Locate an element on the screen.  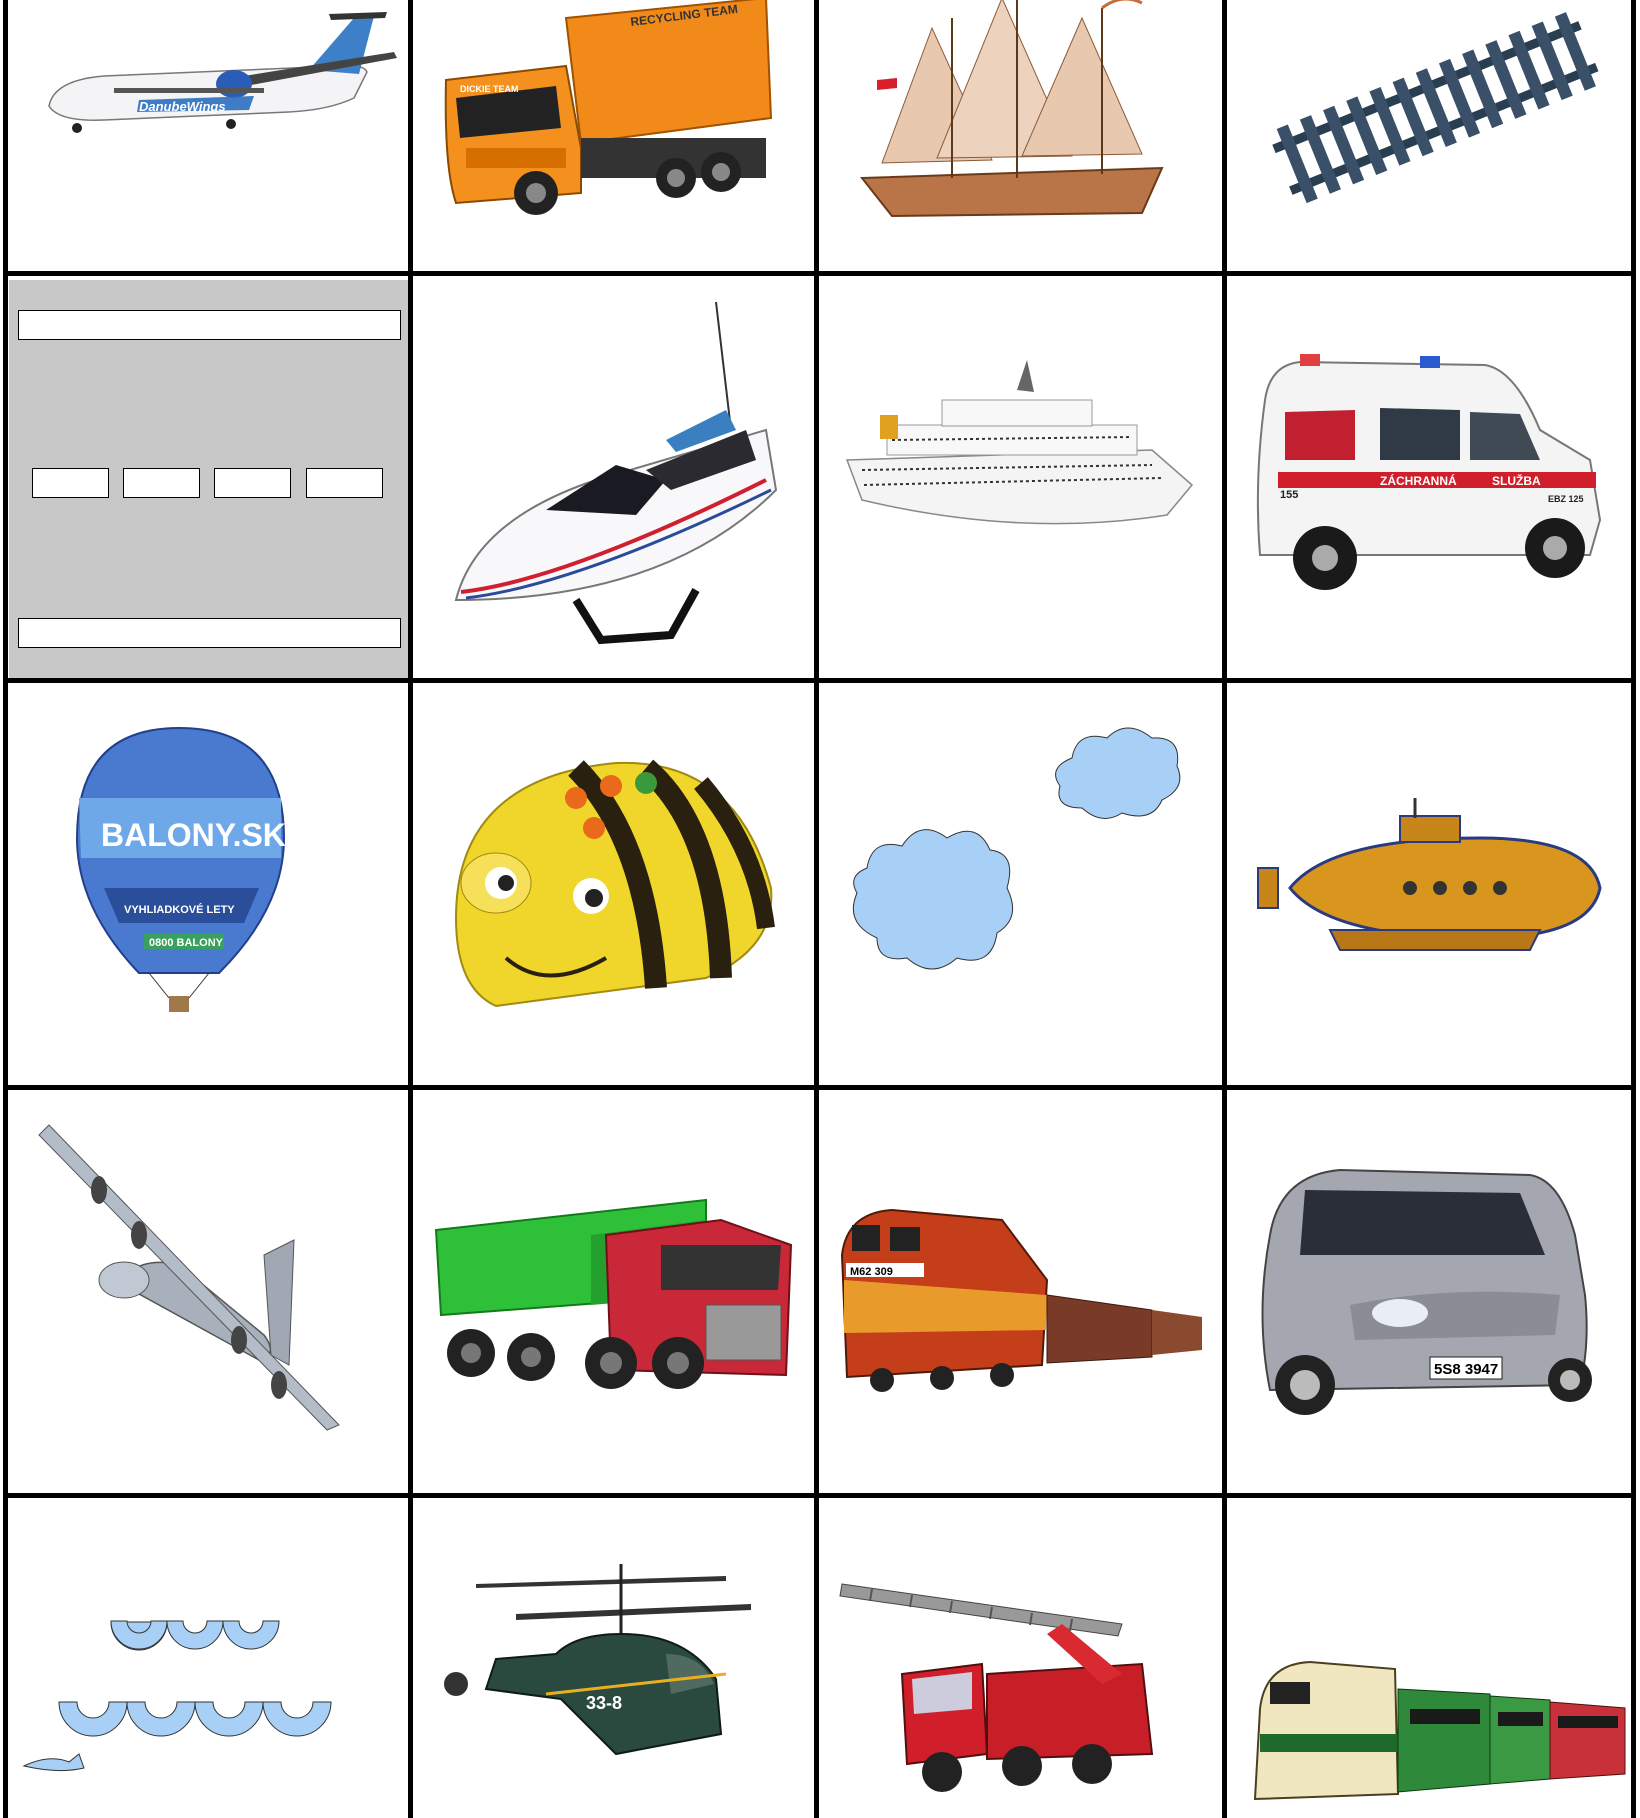
diesel-locomotive-icon: M62 309 is located at coordinates (1021, 1300).